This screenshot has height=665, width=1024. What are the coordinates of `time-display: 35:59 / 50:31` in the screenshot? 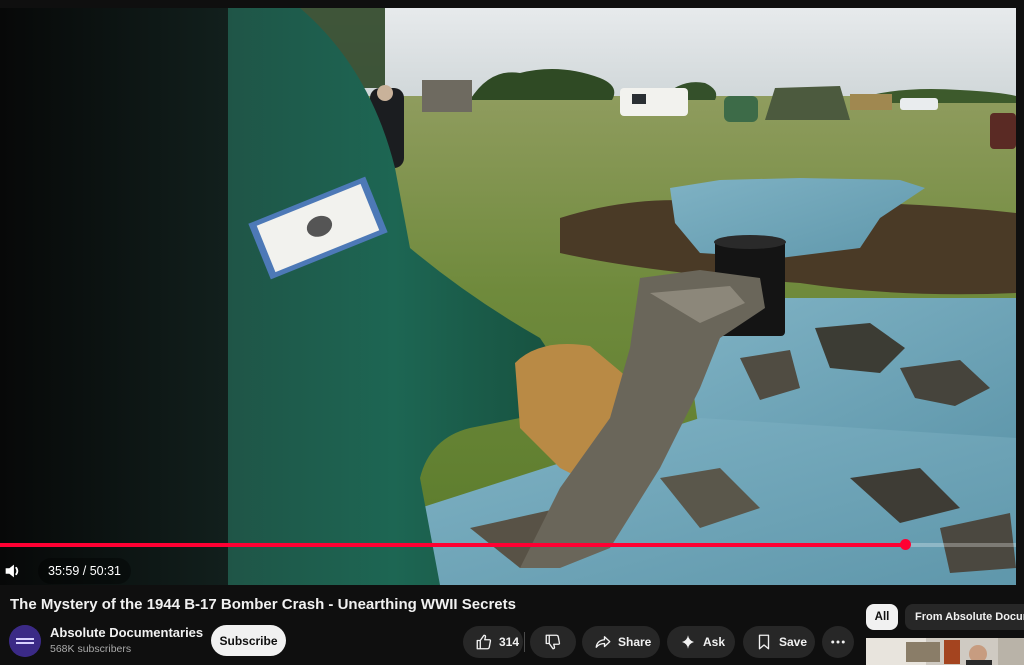 It's located at (84, 571).